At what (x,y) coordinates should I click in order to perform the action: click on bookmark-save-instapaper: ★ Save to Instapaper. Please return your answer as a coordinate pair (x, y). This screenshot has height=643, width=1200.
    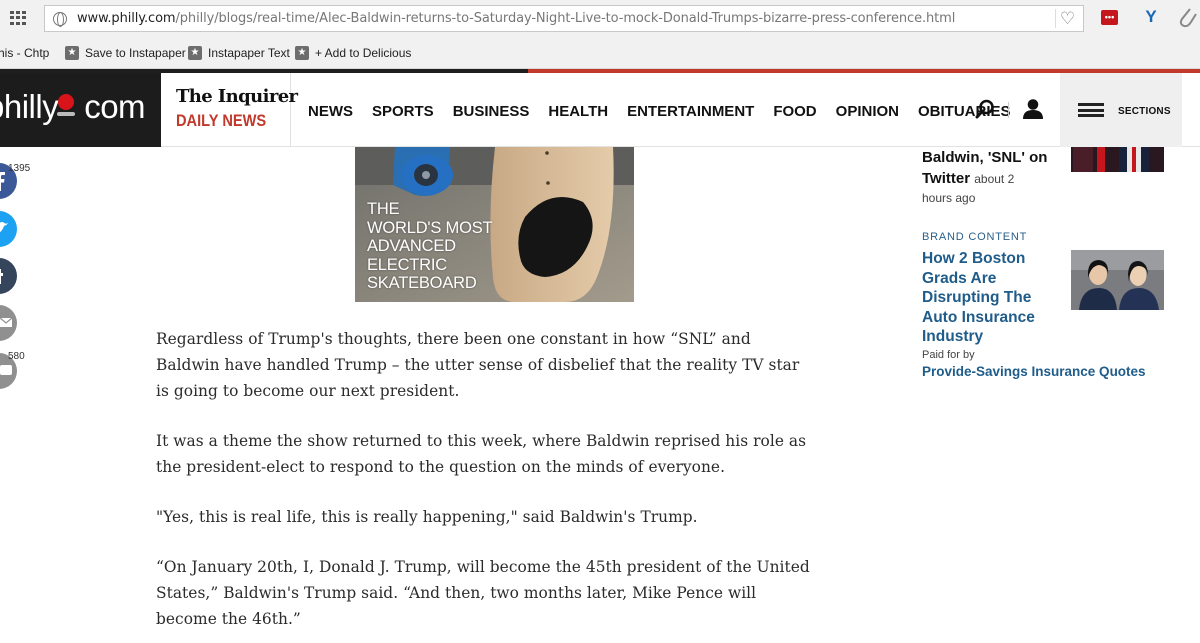
    Looking at the image, I should click on (125, 53).